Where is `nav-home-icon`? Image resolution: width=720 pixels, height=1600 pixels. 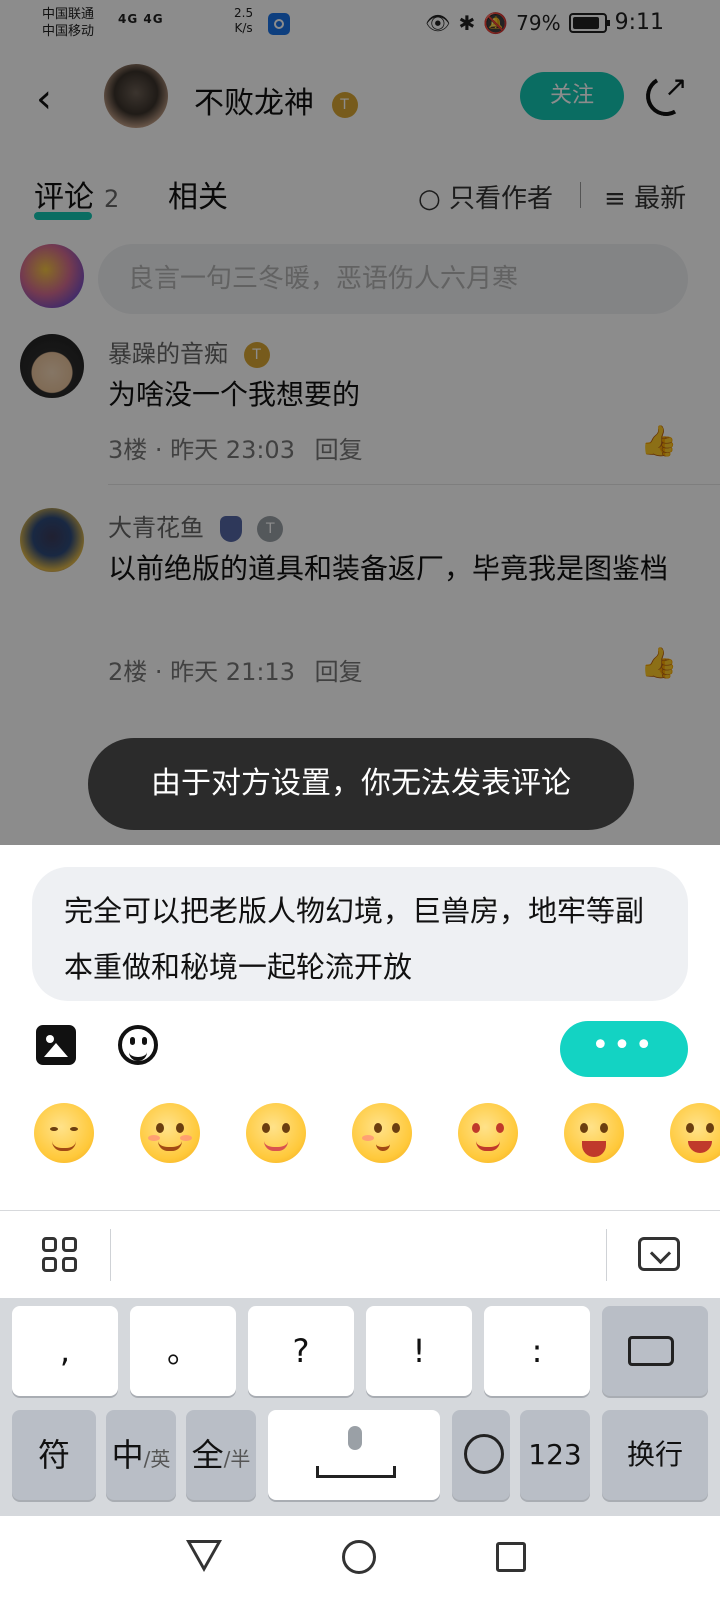
nav-home-icon is located at coordinates (359, 1557).